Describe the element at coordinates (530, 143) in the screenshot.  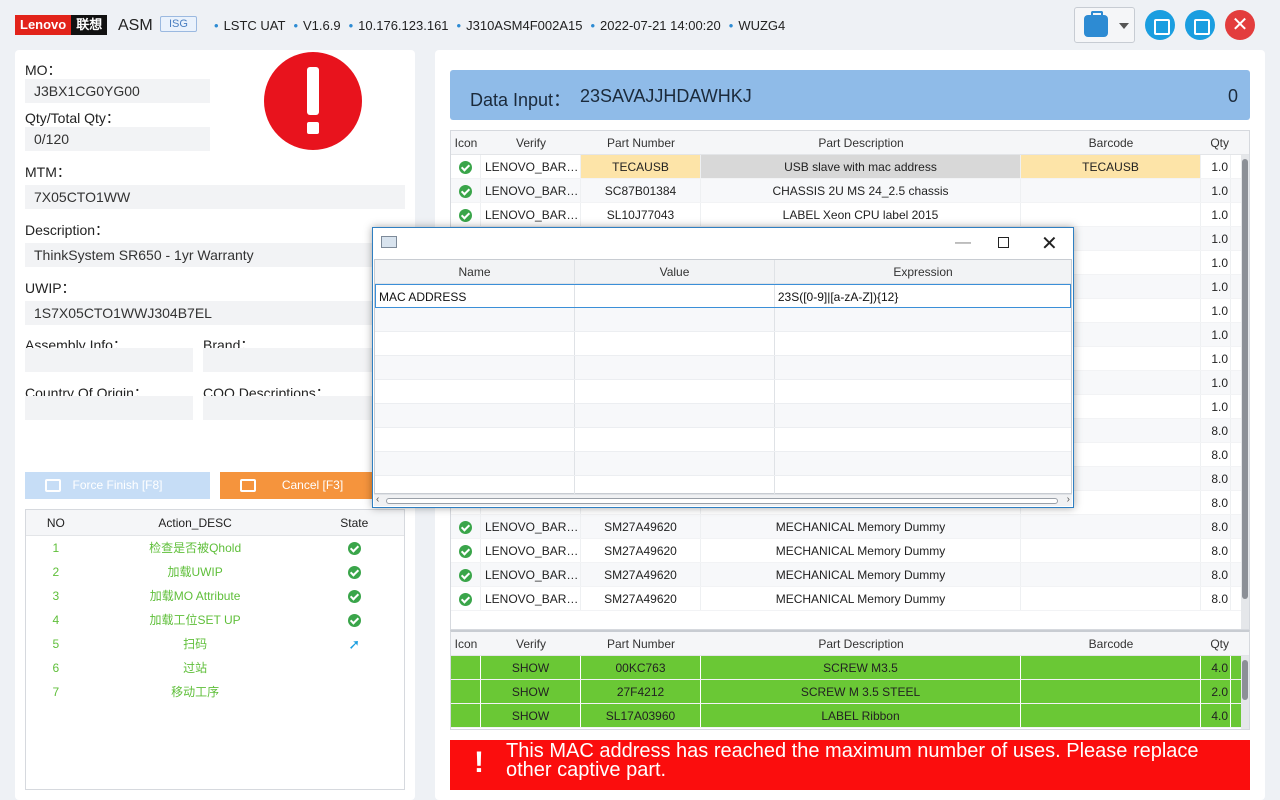
I see `col-verify-header: Verify` at that location.